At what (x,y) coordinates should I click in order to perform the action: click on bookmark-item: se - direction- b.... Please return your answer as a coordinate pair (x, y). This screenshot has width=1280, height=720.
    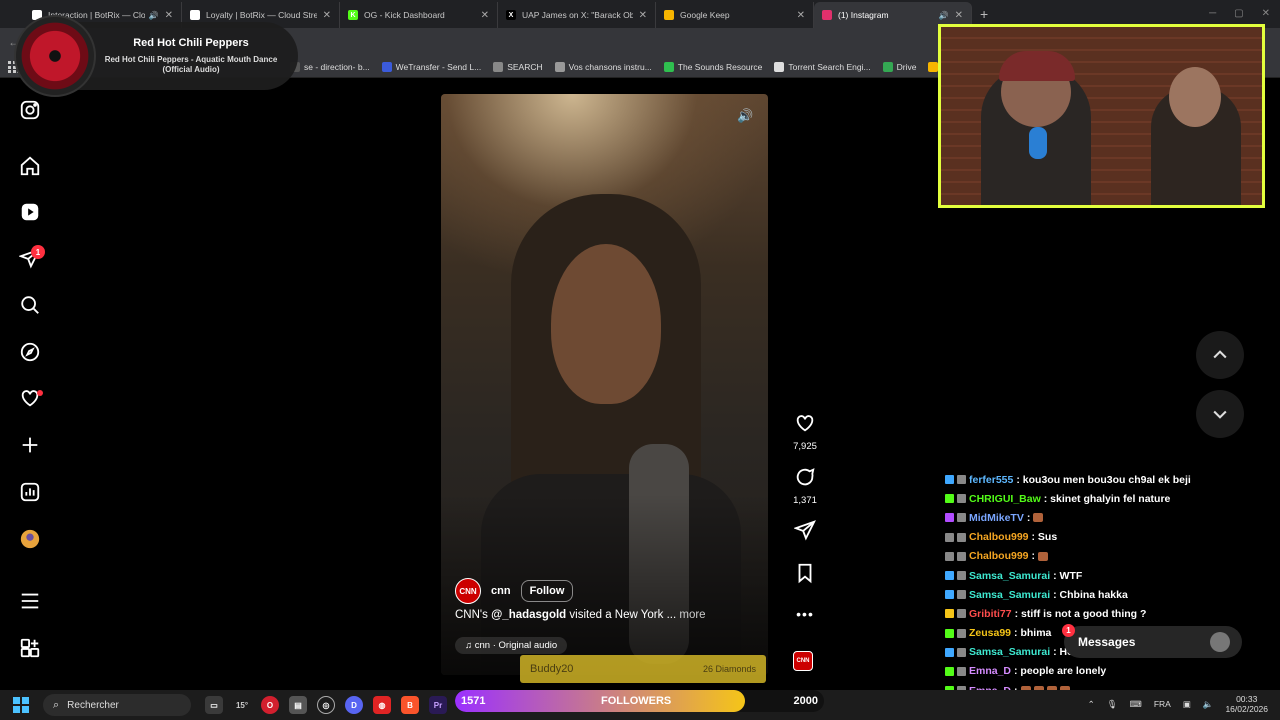
    Looking at the image, I should click on (330, 66).